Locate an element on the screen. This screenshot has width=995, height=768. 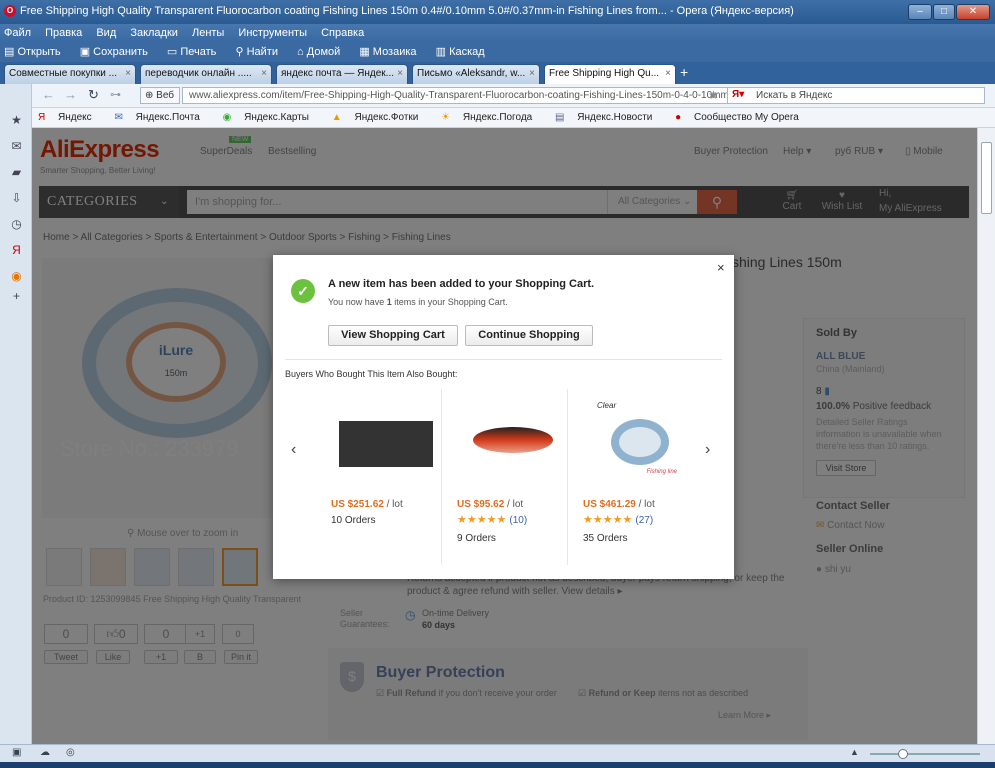
search-input: Искать в Яндекс is located at coordinates (856, 95).